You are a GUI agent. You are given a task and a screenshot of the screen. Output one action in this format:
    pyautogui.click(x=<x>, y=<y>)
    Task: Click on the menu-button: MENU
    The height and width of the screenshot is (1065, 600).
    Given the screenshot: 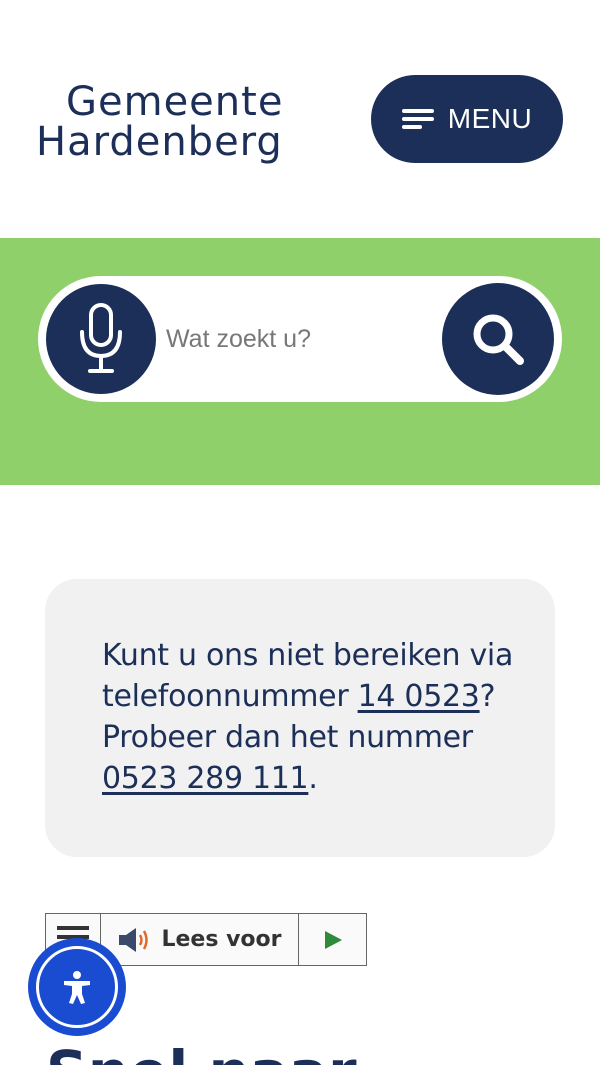 What is the action you would take?
    pyautogui.click(x=467, y=119)
    